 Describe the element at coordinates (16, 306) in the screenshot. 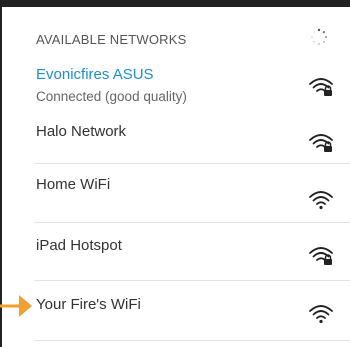

I see `orange-arrow-icon` at that location.